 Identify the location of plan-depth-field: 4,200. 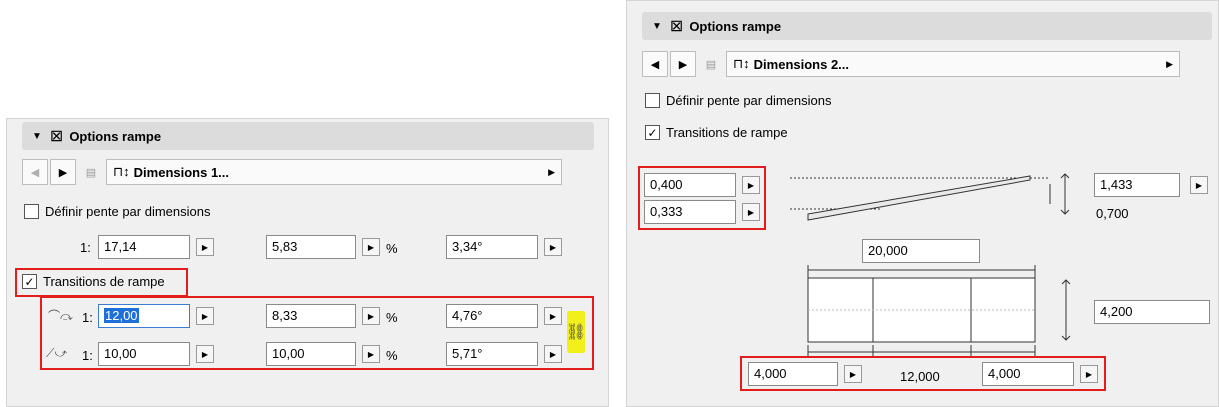
(1152, 312).